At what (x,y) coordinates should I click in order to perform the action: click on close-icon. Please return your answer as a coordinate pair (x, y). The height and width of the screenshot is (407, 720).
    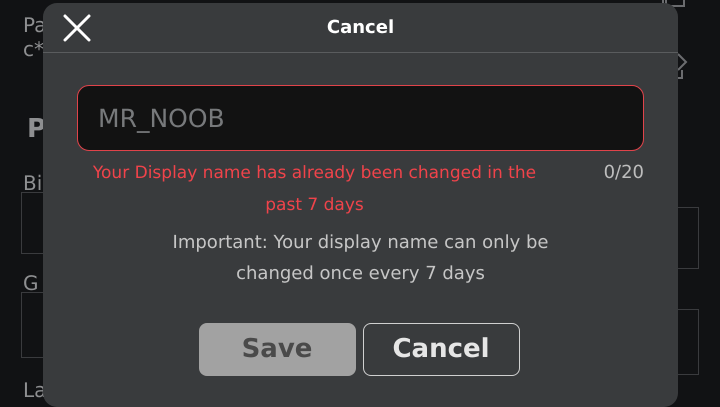
    Looking at the image, I should click on (77, 28).